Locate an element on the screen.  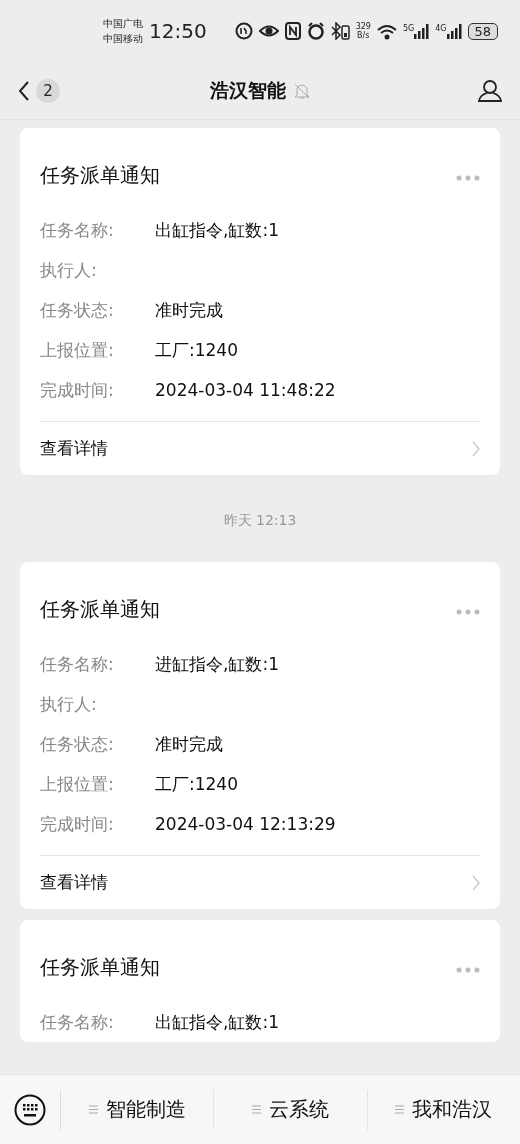
chat-title: 浩汉智能 is located at coordinates (248, 90).